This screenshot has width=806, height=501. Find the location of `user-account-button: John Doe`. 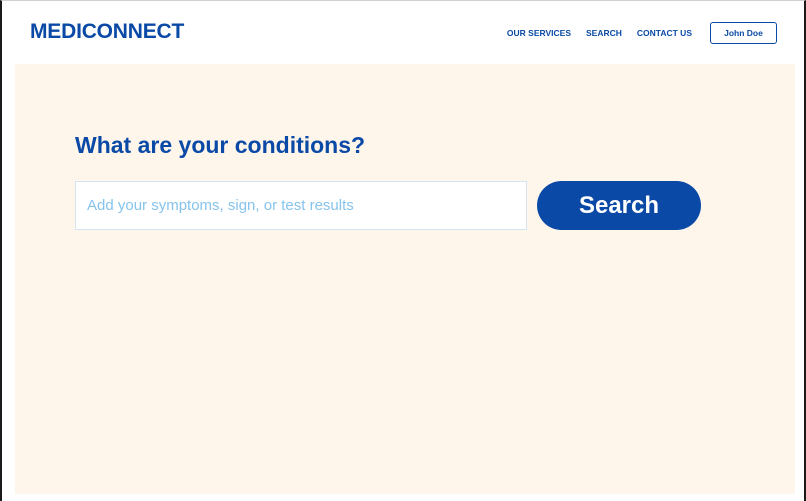

user-account-button: John Doe is located at coordinates (743, 33).